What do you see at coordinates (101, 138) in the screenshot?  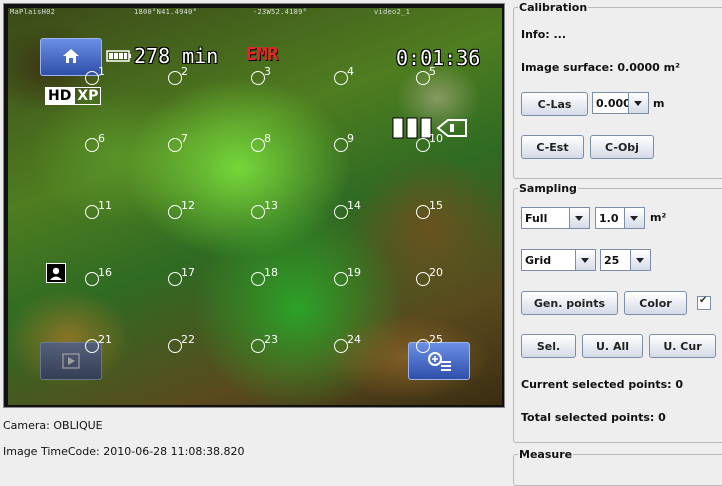 I see `sample-point-label: 6` at bounding box center [101, 138].